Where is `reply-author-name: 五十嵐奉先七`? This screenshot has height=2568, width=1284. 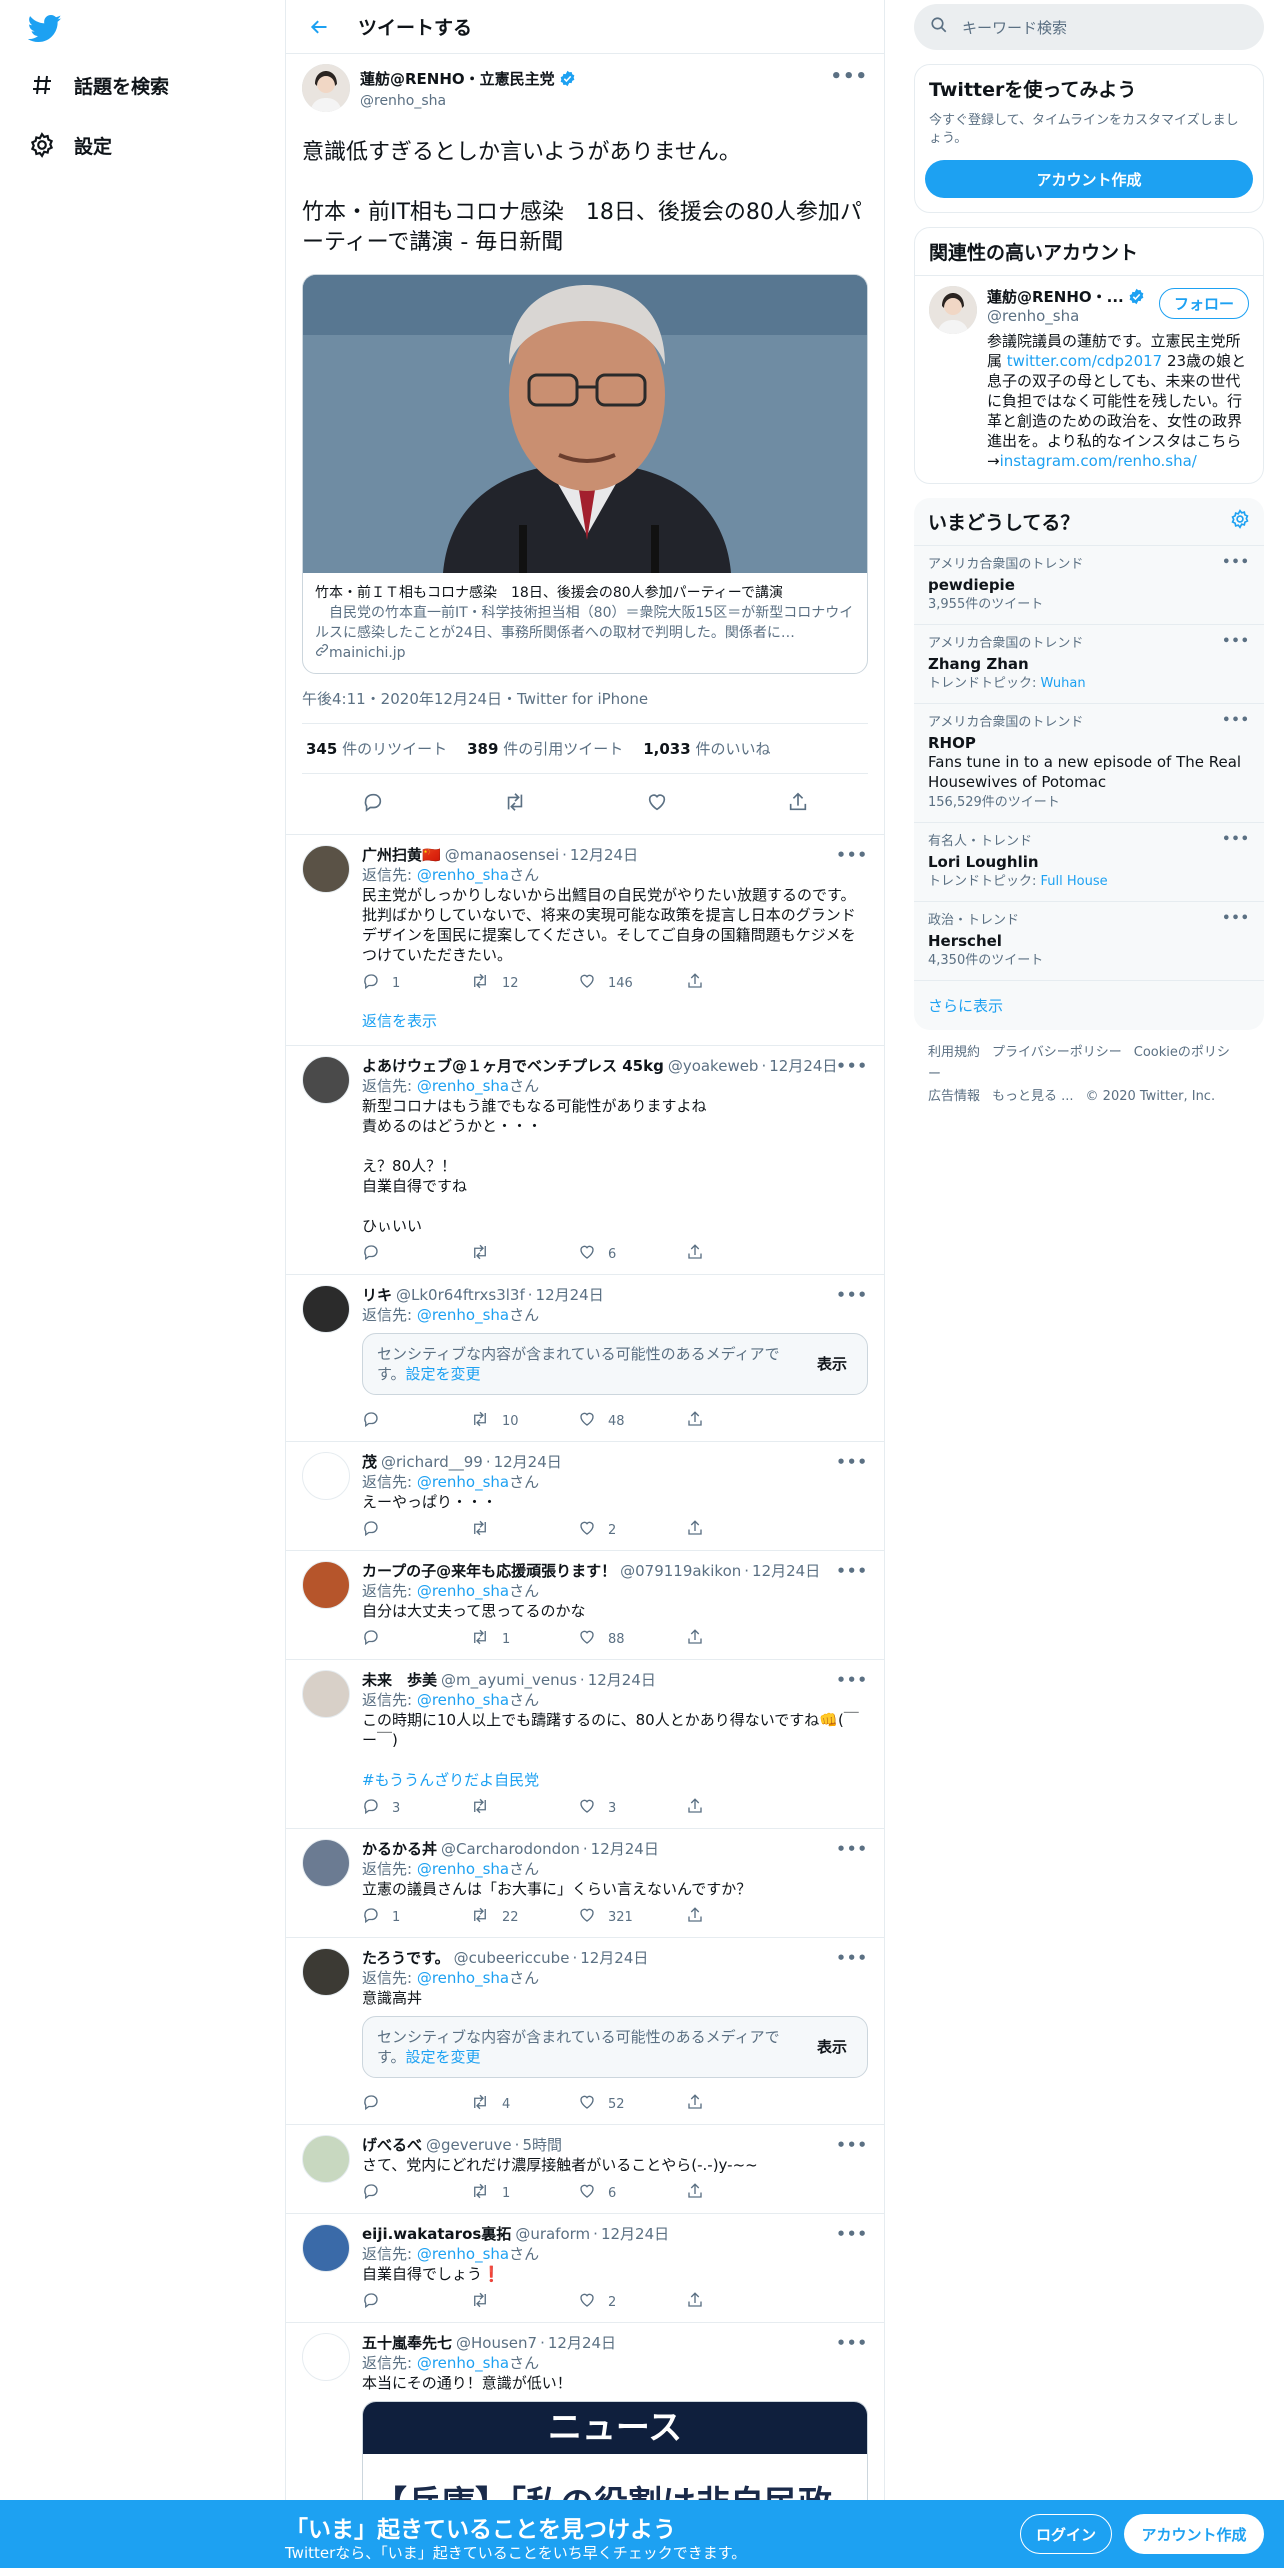 reply-author-name: 五十嵐奉先七 is located at coordinates (407, 2343).